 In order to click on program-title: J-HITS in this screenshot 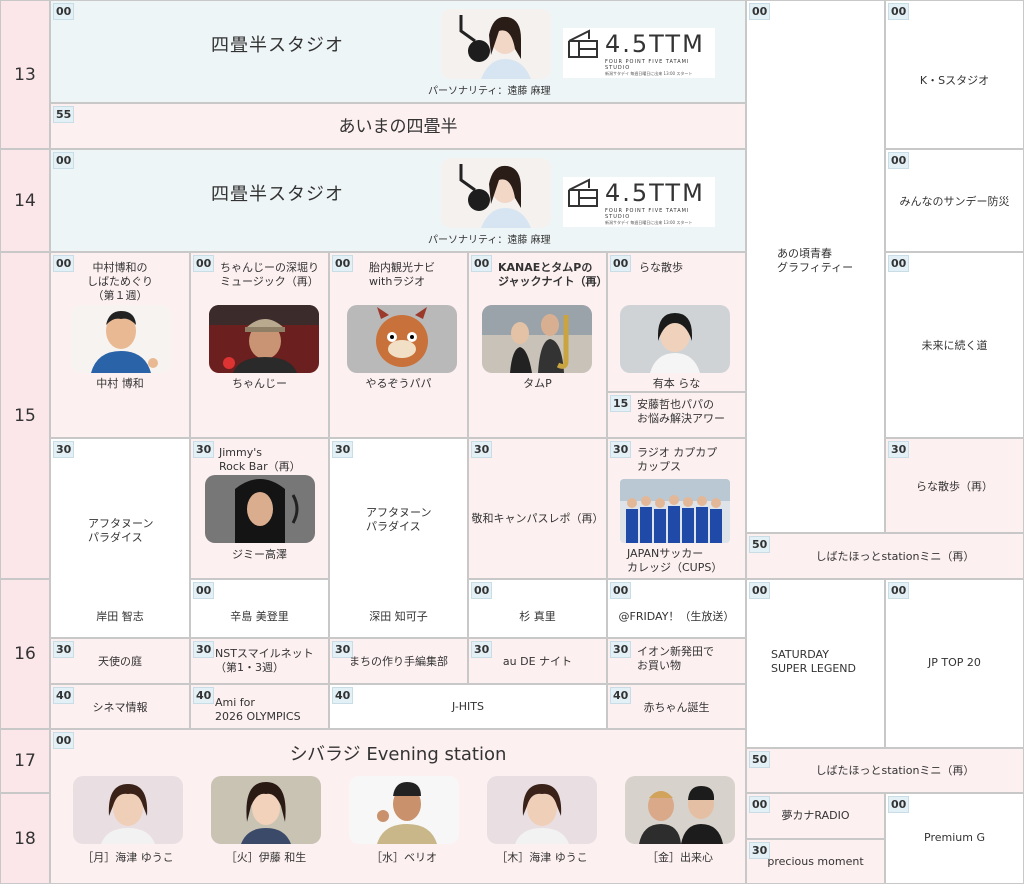, I will do `click(468, 706)`.